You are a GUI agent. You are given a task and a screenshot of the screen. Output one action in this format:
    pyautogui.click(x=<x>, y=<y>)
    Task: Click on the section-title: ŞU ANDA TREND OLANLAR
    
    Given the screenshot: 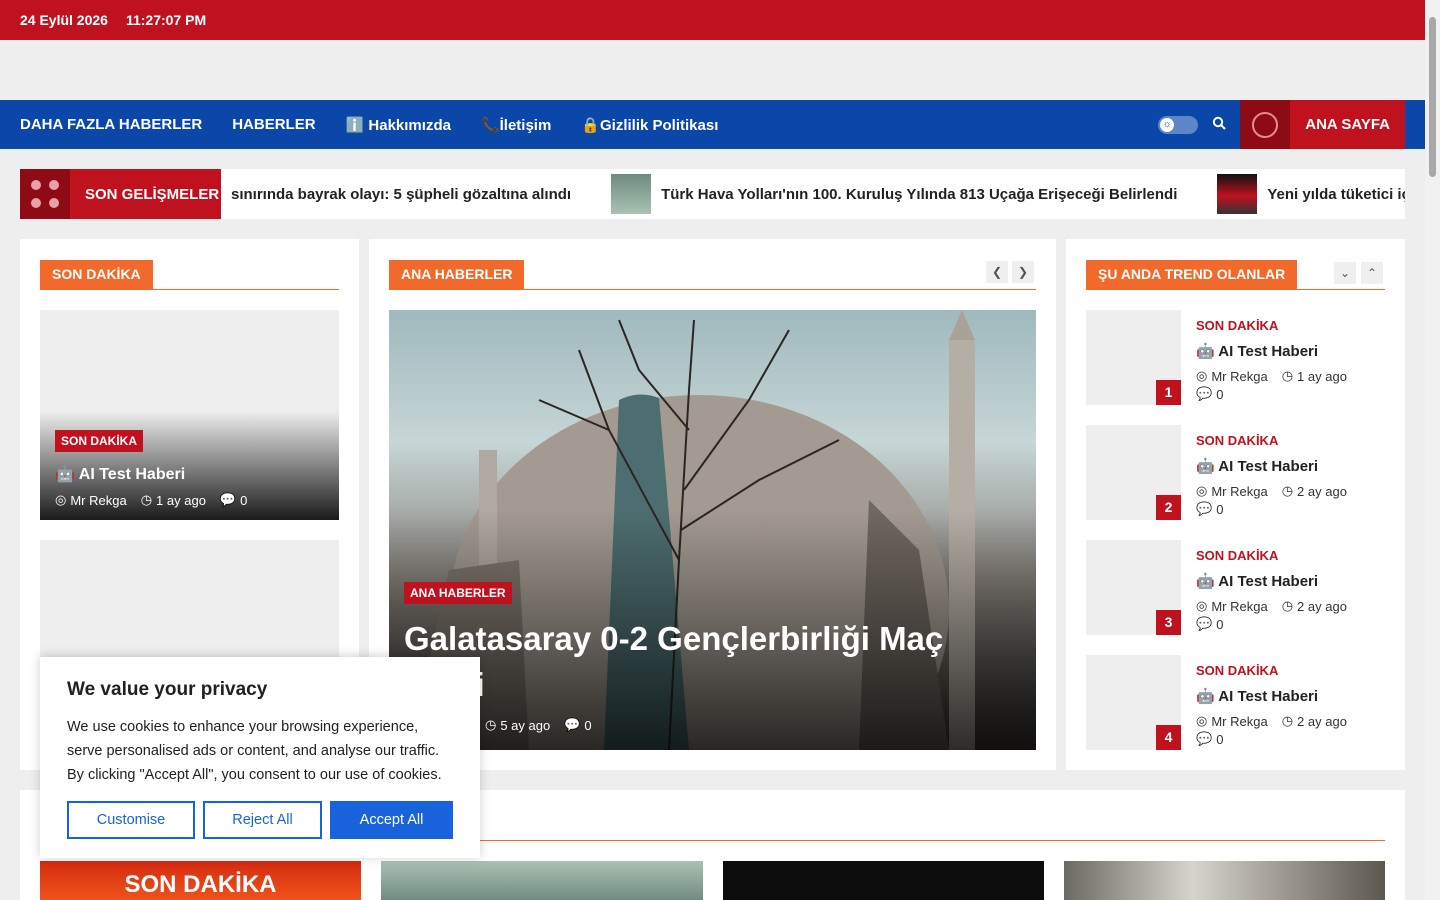 What is the action you would take?
    pyautogui.click(x=1192, y=274)
    